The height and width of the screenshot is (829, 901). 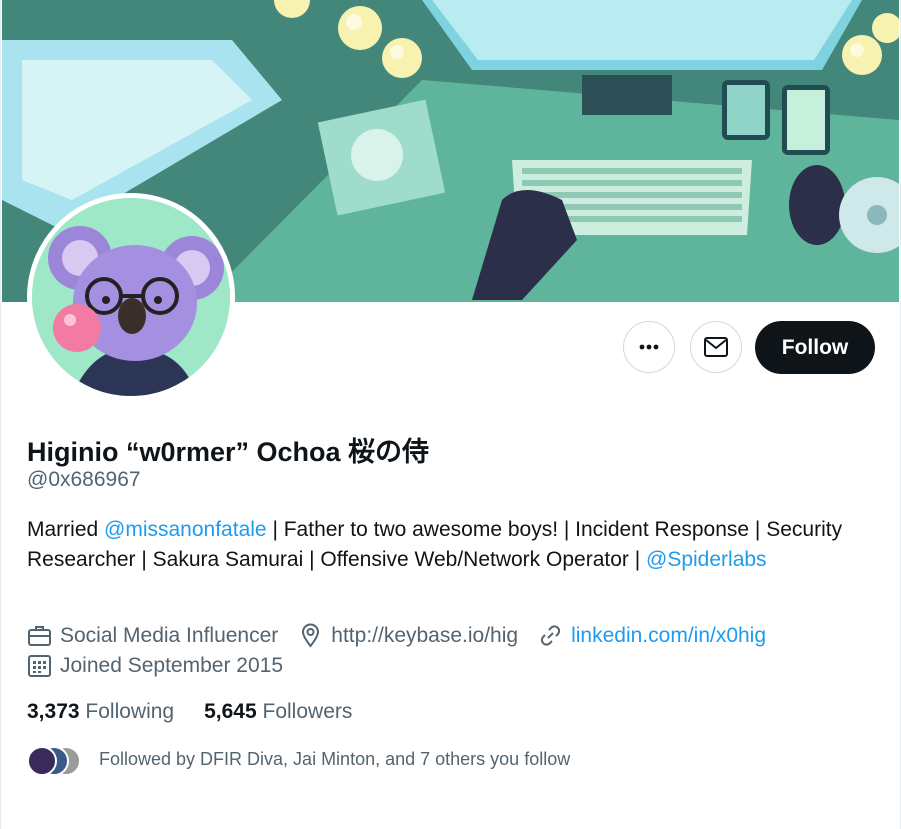 I want to click on briefcase-icon, so click(x=39, y=636).